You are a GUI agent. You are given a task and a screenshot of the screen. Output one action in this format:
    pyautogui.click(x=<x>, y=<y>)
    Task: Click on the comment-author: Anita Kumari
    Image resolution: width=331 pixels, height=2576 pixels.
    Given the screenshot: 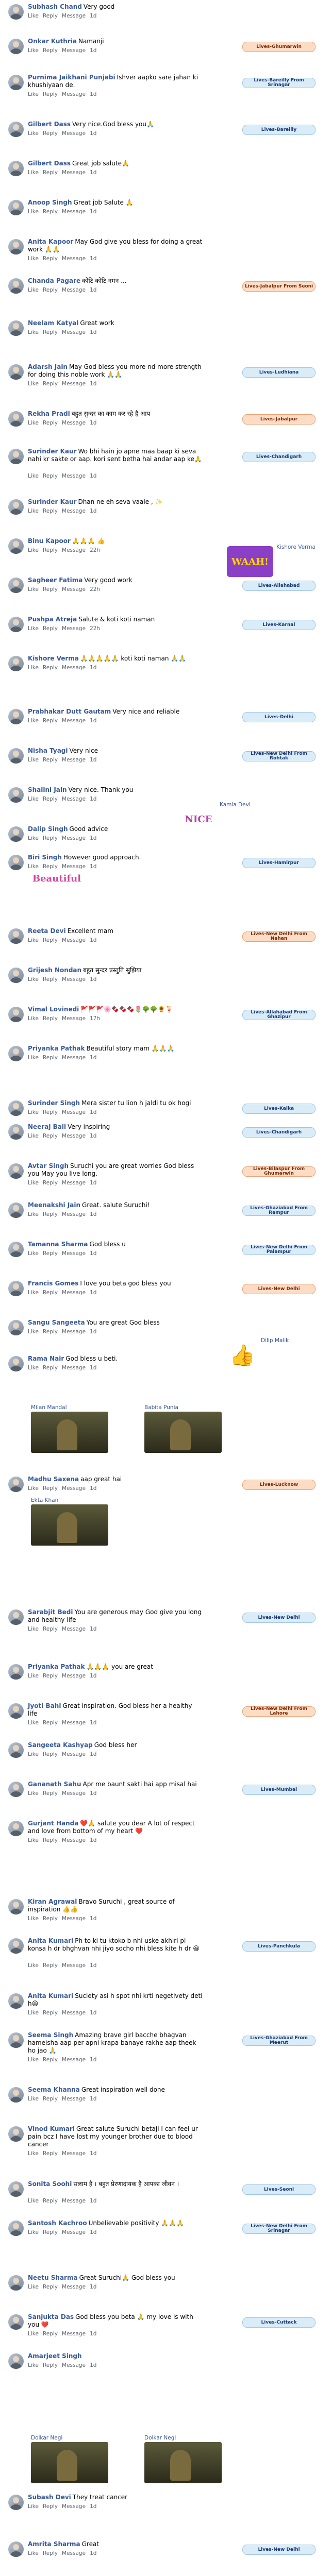 What is the action you would take?
    pyautogui.click(x=50, y=1995)
    